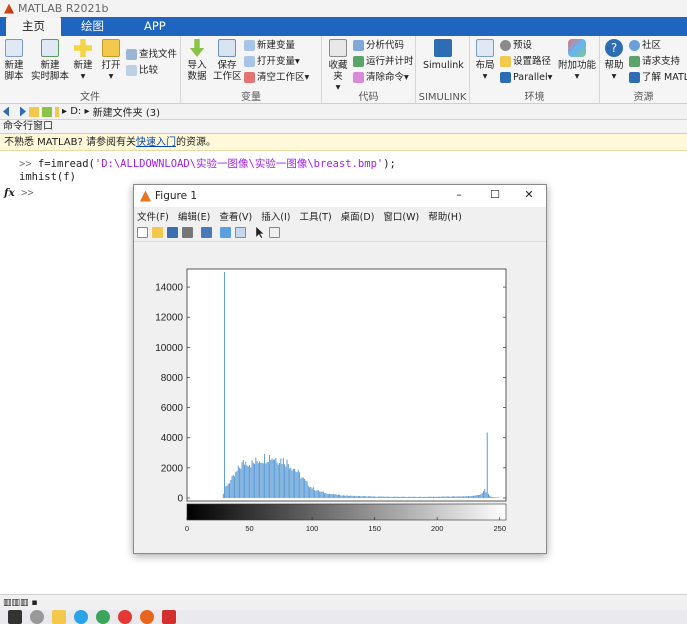  Describe the element at coordinates (81, 617) in the screenshot. I see `edge-browser-icon` at that location.